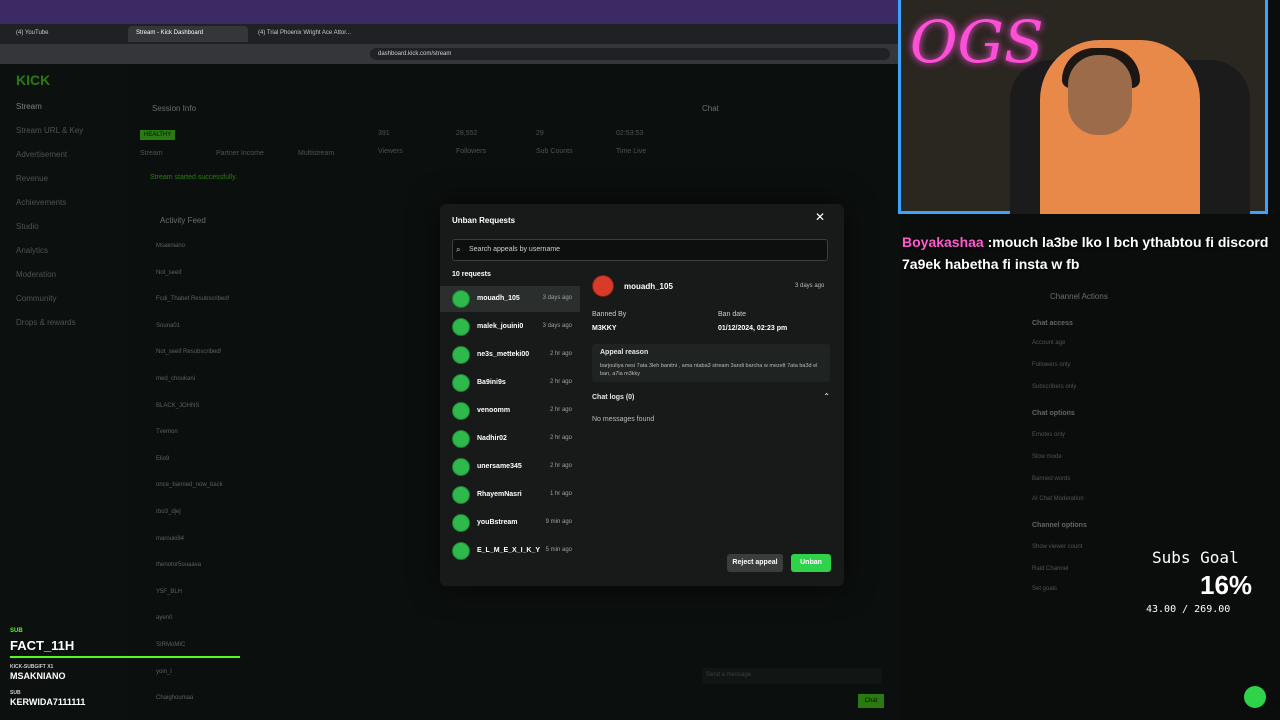 The height and width of the screenshot is (720, 1280). Describe the element at coordinates (1100, 95) in the screenshot. I see `streamer-head` at that location.